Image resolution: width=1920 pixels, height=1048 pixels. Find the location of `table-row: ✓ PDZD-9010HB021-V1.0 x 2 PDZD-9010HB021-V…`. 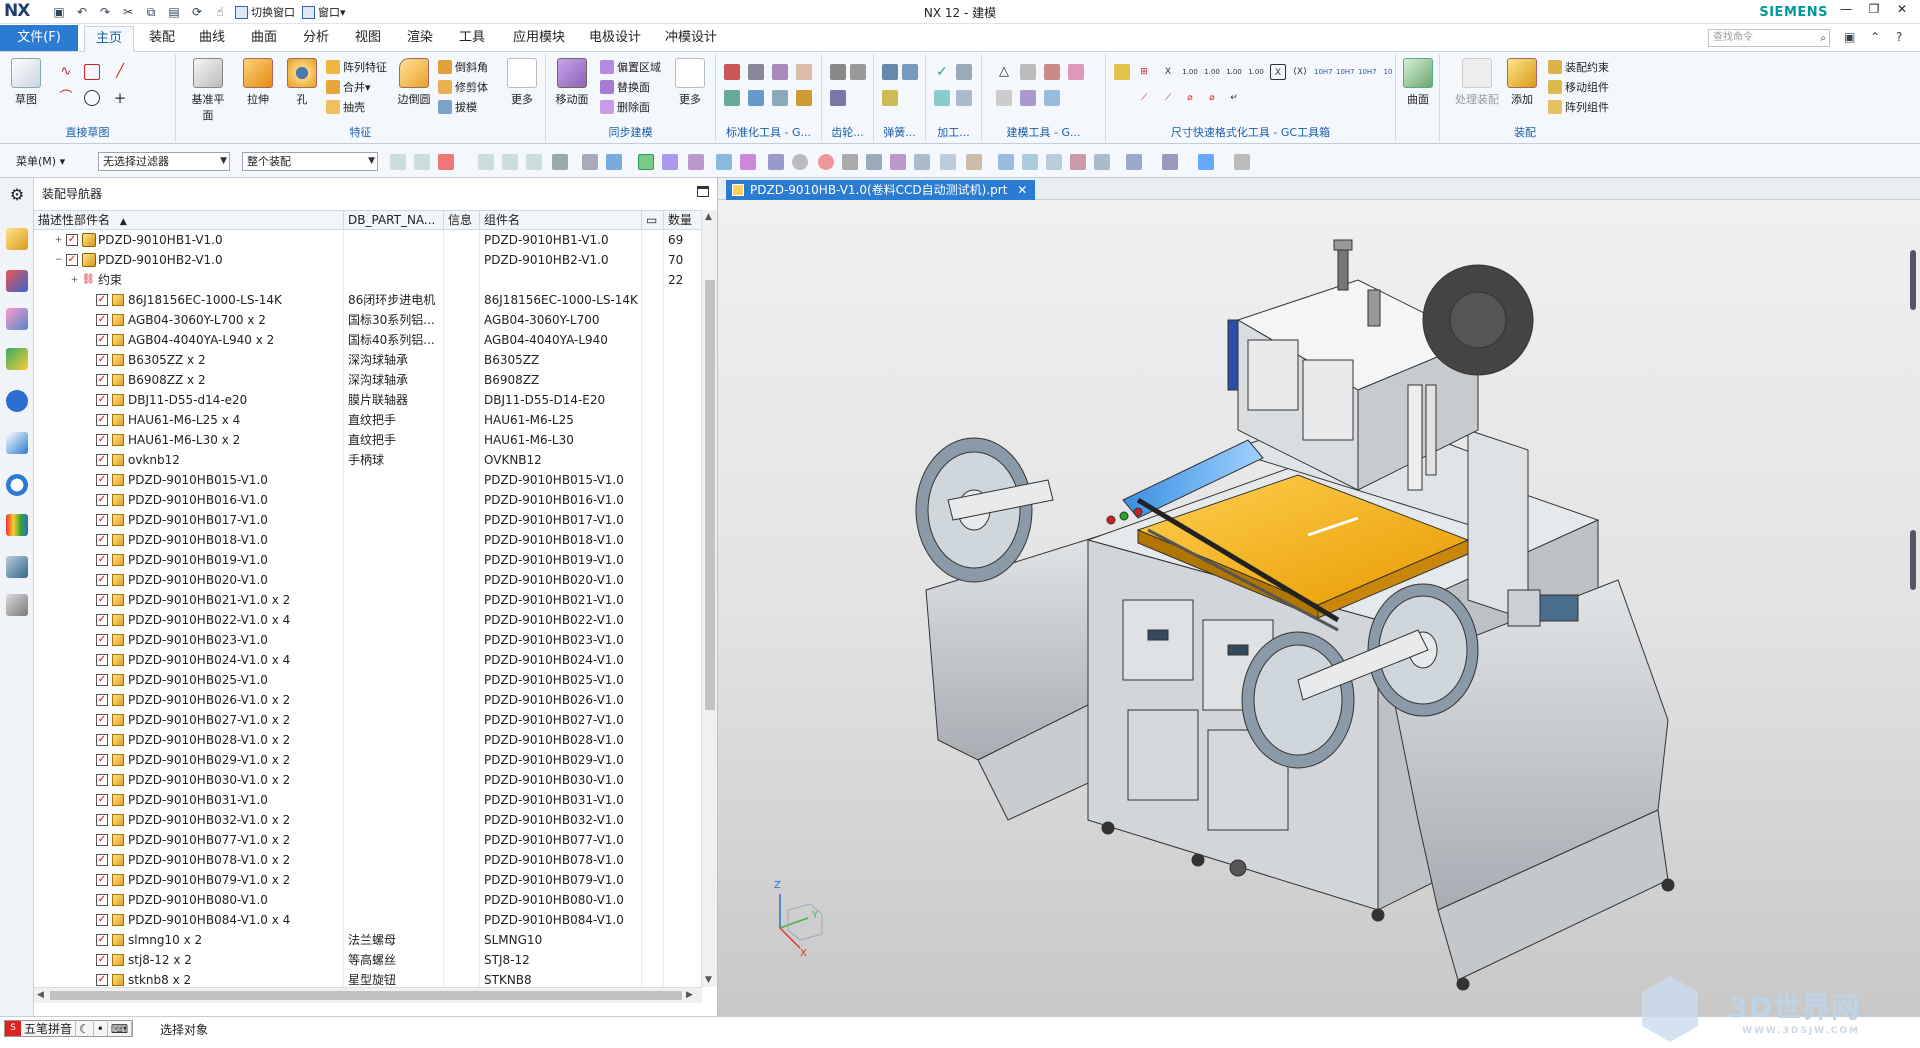

table-row: ✓ PDZD-9010HB021-V1.0 x 2 PDZD-9010HB021-V… is located at coordinates (368, 600).